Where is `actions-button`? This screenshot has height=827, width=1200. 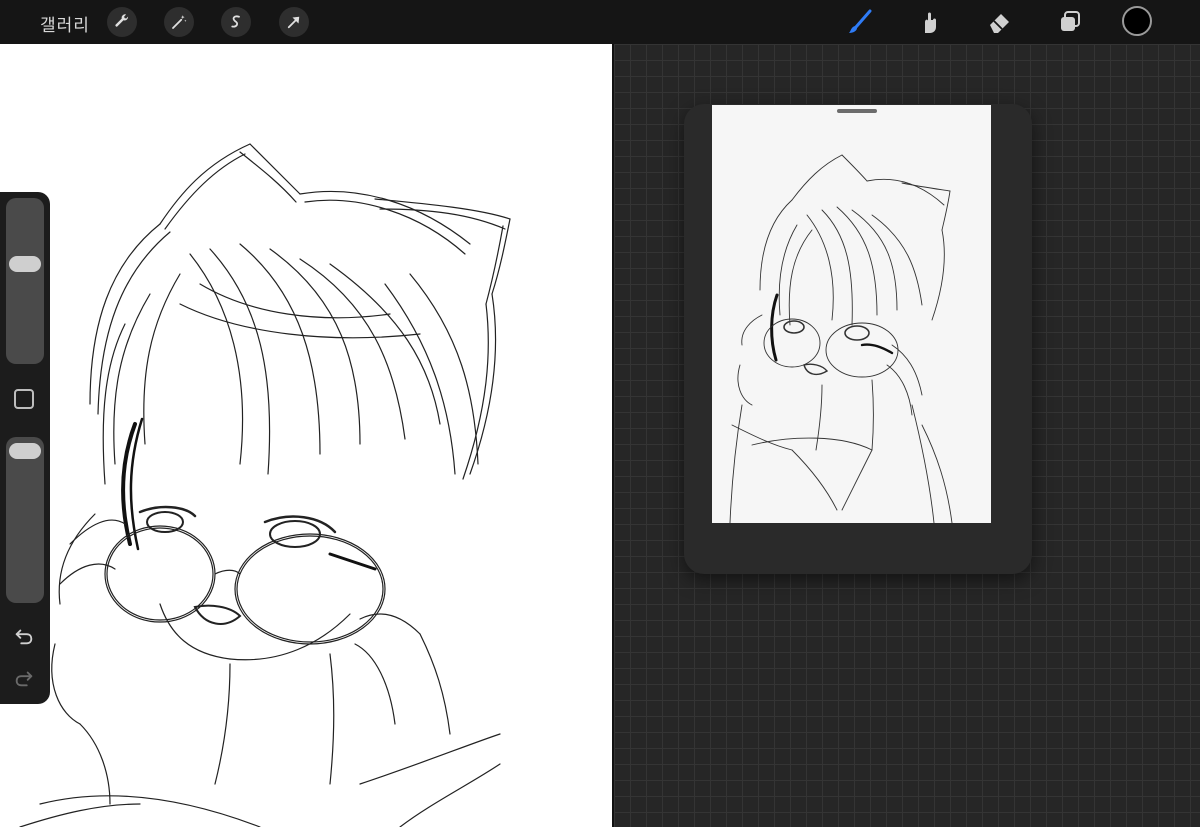 actions-button is located at coordinates (122, 22).